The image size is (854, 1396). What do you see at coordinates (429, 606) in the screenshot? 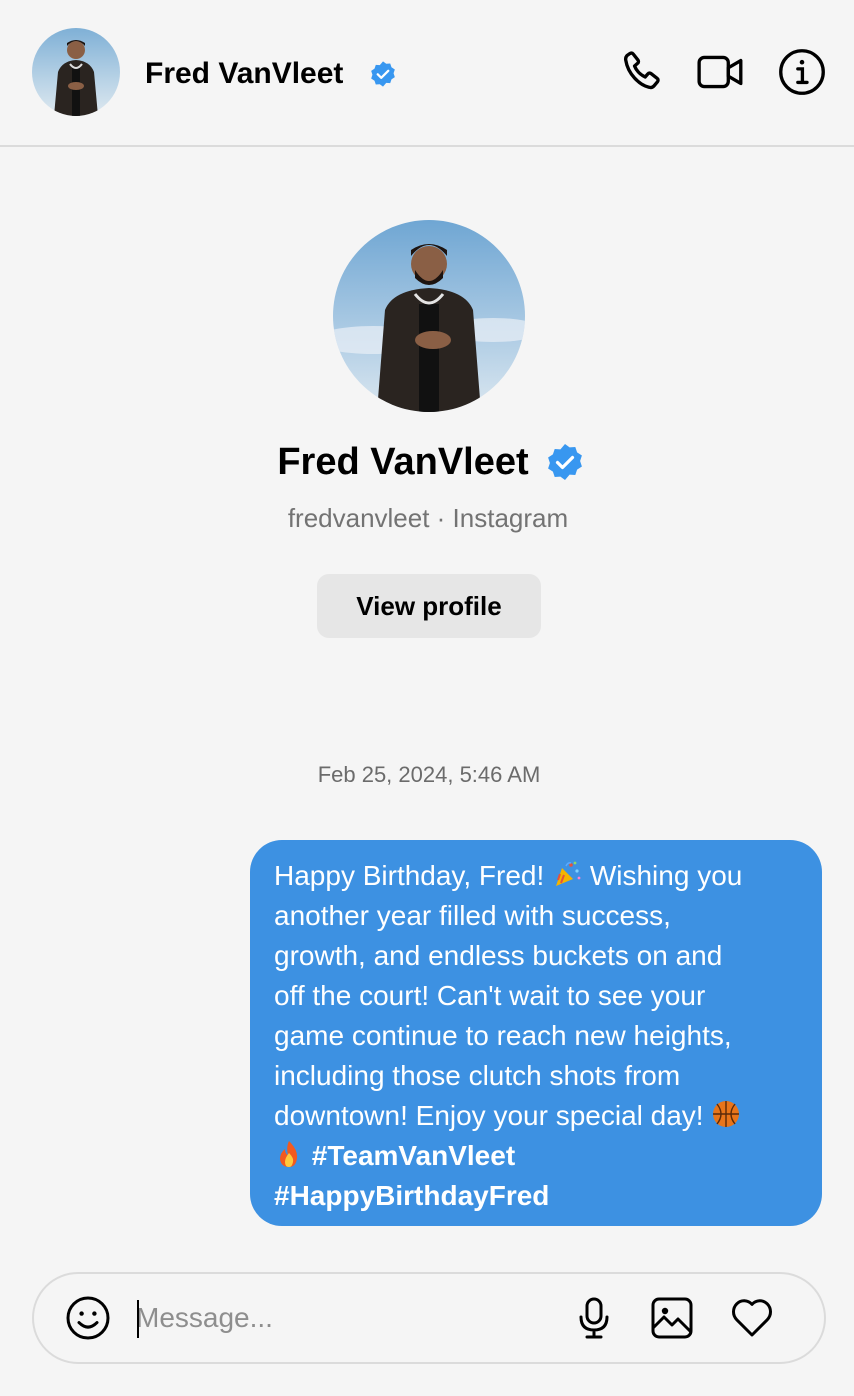
I see `view-profile-button: View profile` at bounding box center [429, 606].